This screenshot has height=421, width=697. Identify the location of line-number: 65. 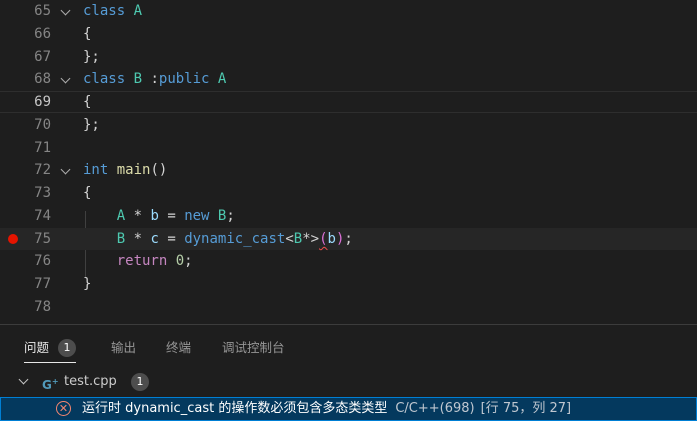
(42, 11).